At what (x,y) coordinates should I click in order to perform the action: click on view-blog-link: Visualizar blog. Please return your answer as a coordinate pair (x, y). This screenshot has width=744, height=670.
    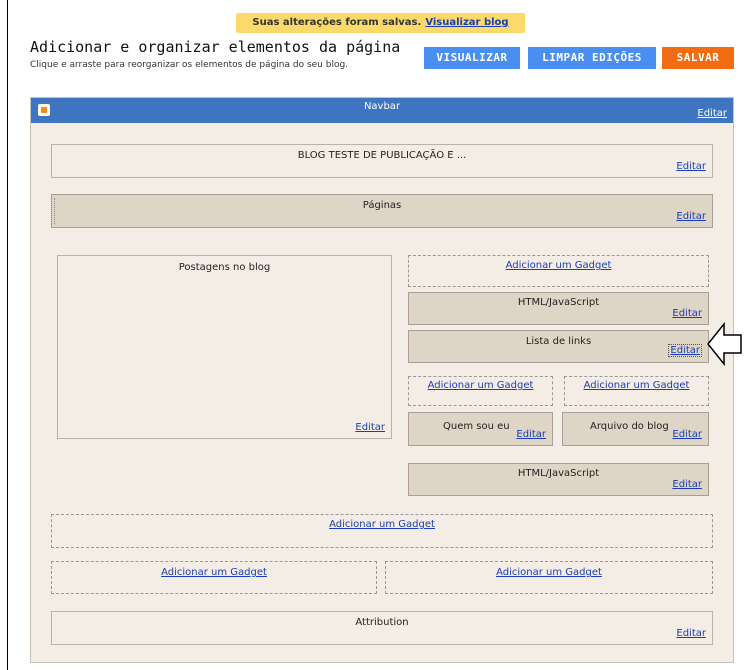
    Looking at the image, I should click on (466, 22).